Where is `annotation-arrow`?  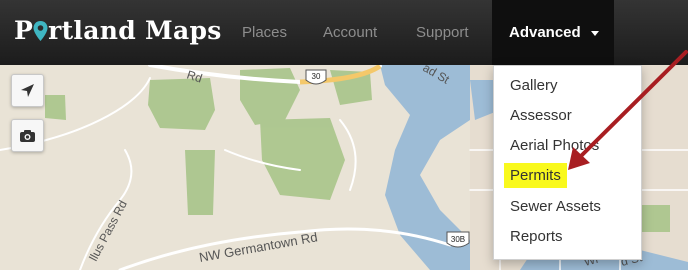
annotation-arrow is located at coordinates (628, 110).